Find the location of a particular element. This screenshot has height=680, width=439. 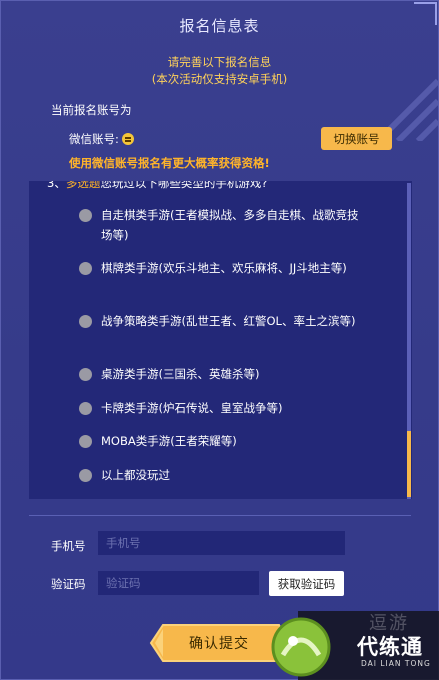

watermark-brand: 代练通 is located at coordinates (390, 647).